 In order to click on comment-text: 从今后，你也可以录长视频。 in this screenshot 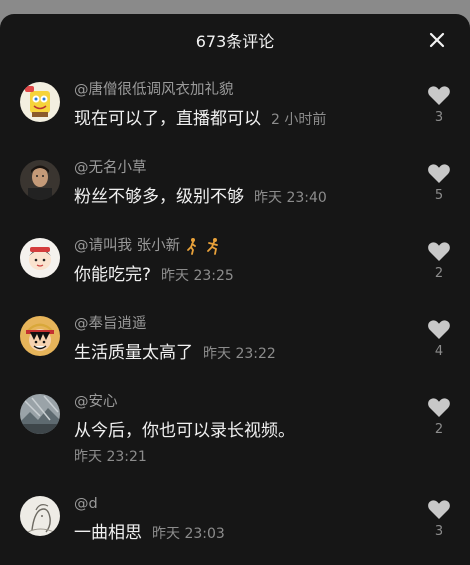, I will do `click(184, 431)`.